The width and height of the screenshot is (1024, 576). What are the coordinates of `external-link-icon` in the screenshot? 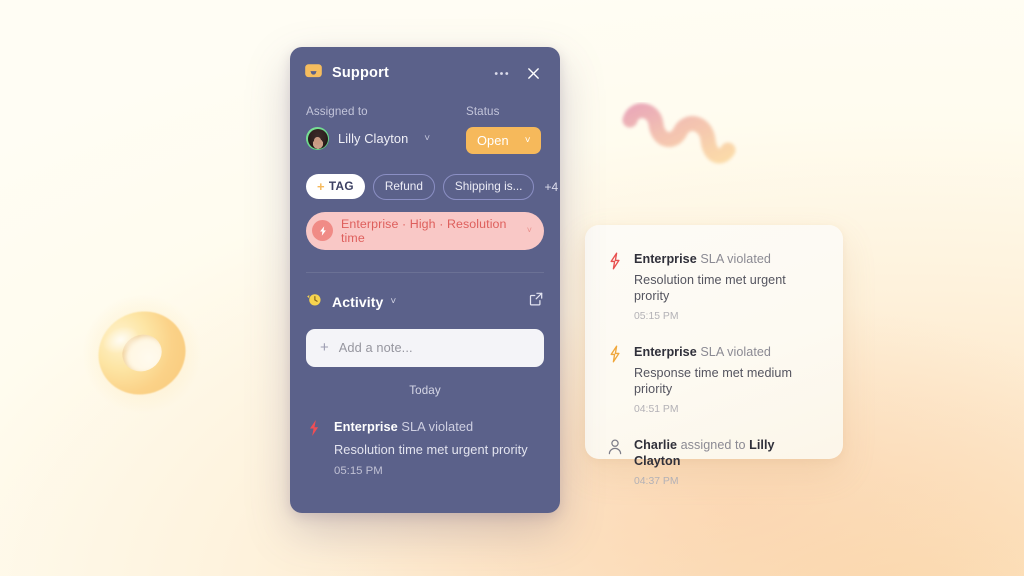 It's located at (536, 301).